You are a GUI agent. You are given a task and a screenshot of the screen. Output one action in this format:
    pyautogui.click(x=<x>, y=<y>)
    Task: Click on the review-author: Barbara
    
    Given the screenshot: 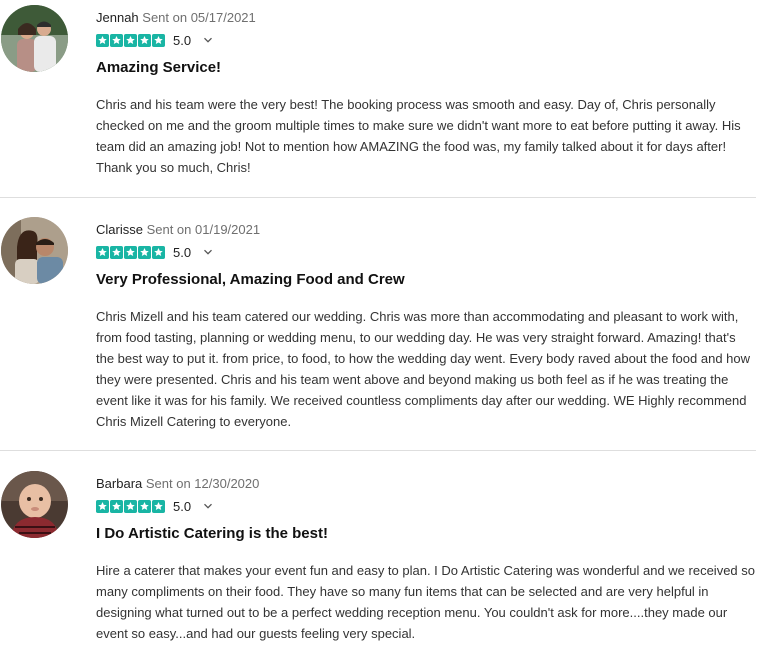 What is the action you would take?
    pyautogui.click(x=119, y=483)
    